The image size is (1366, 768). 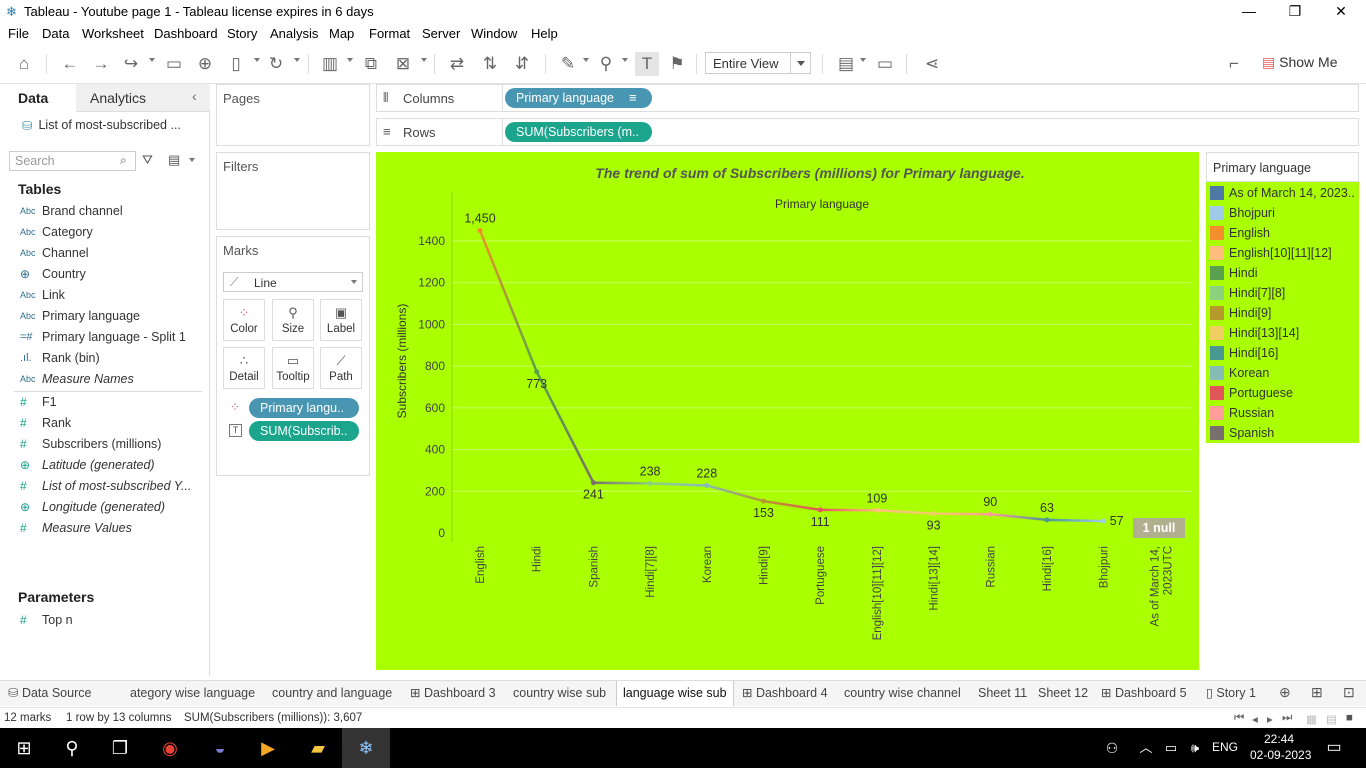 What do you see at coordinates (1225, 747) in the screenshot?
I see `language-indicator: ENG` at bounding box center [1225, 747].